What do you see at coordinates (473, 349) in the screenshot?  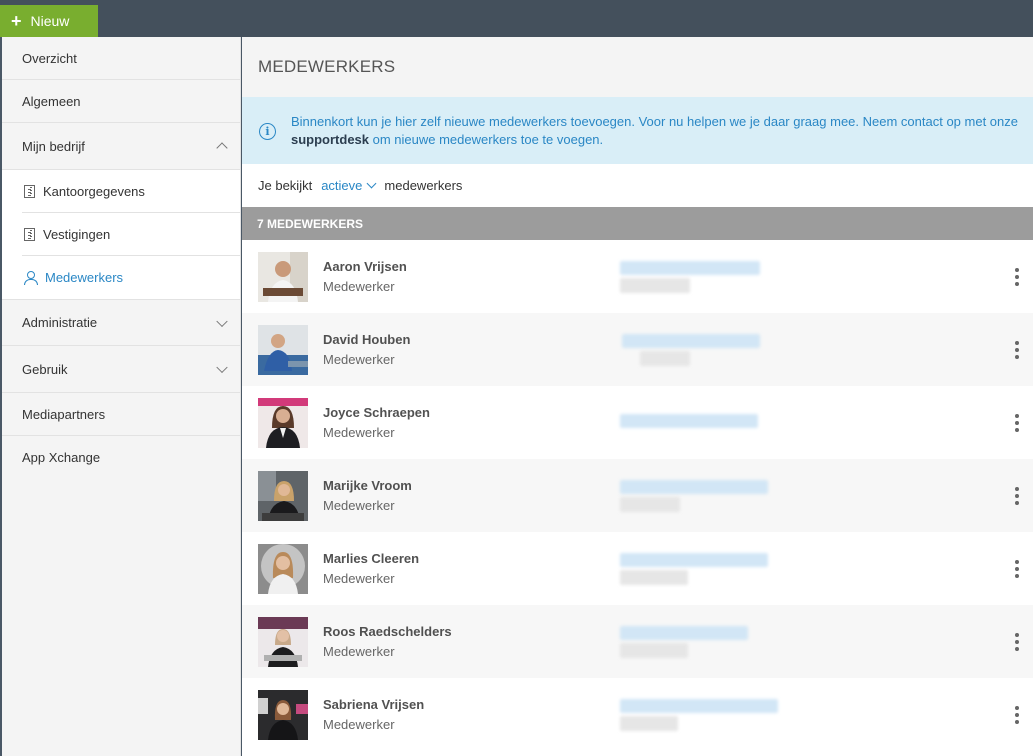 I see `employee-info: David Houben Medewerker` at bounding box center [473, 349].